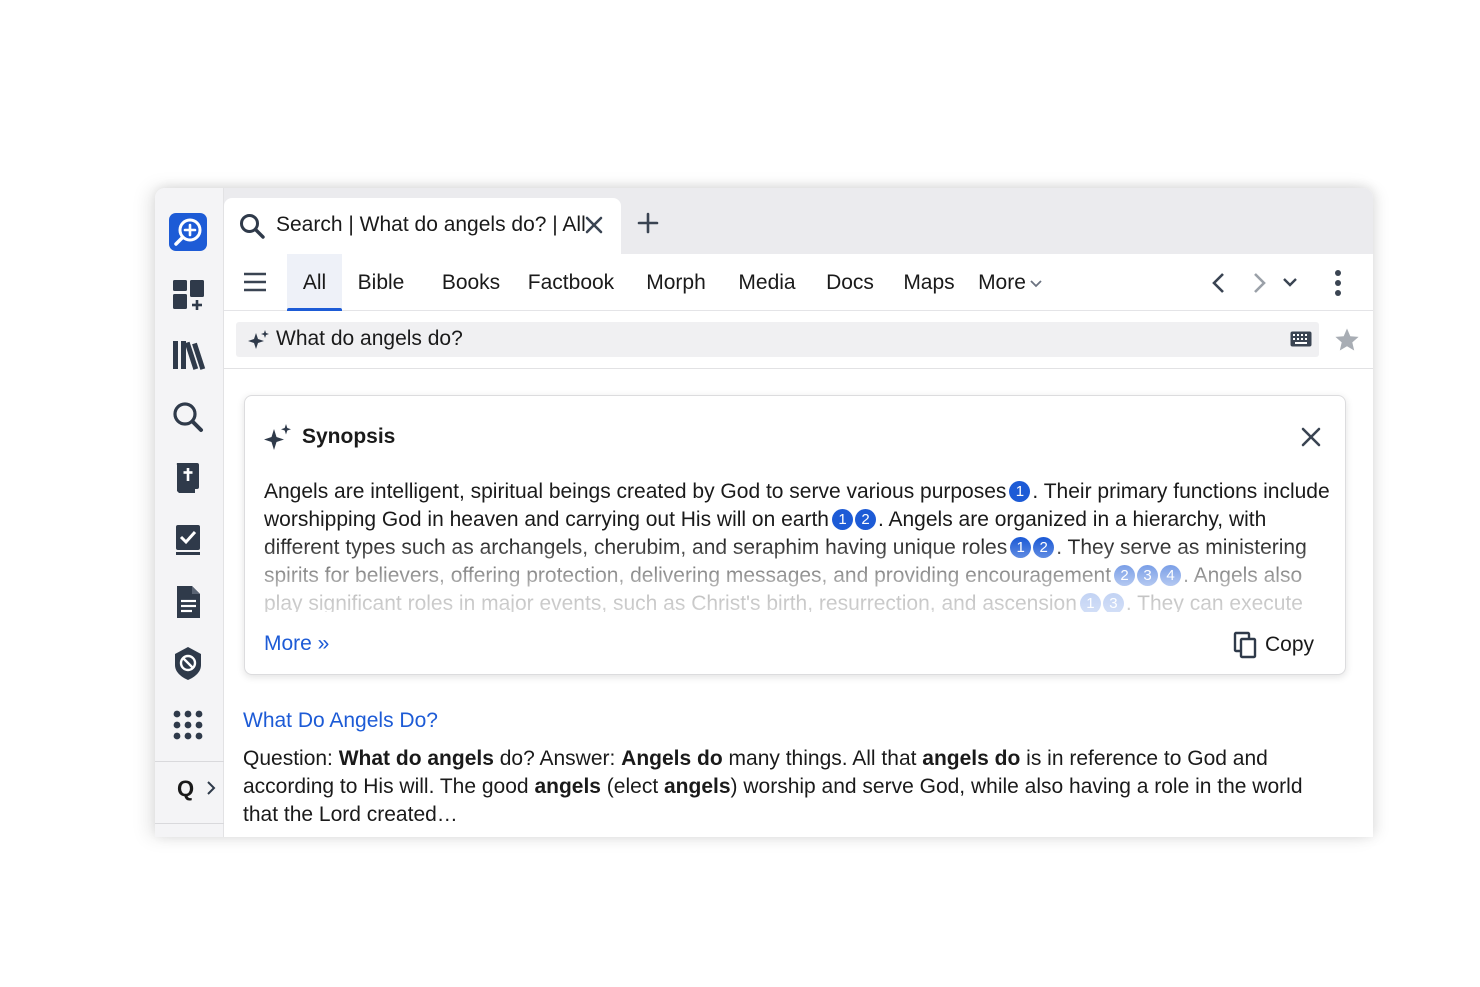 Image resolution: width=1480 pixels, height=987 pixels. What do you see at coordinates (185, 789) in the screenshot?
I see `quick-button: Q` at bounding box center [185, 789].